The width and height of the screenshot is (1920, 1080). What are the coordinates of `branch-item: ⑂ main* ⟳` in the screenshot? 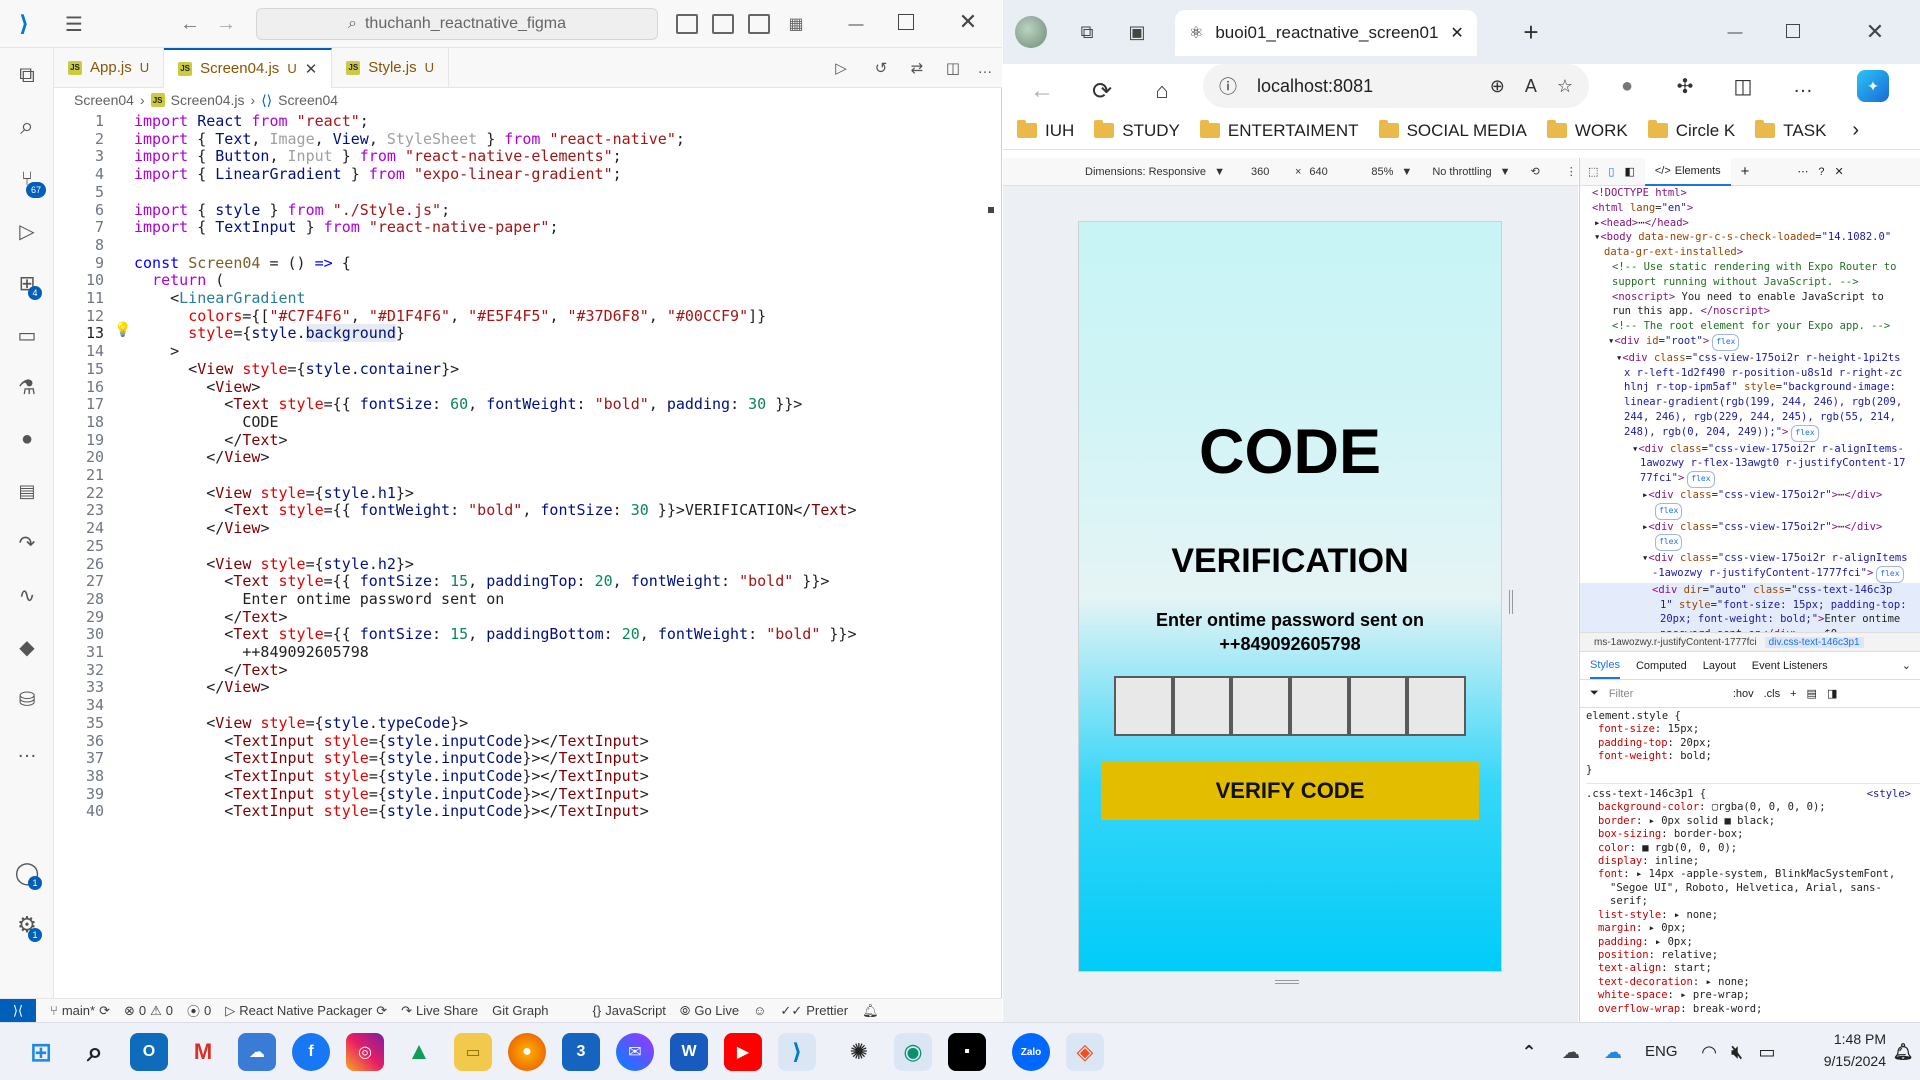 It's located at (80, 1011).